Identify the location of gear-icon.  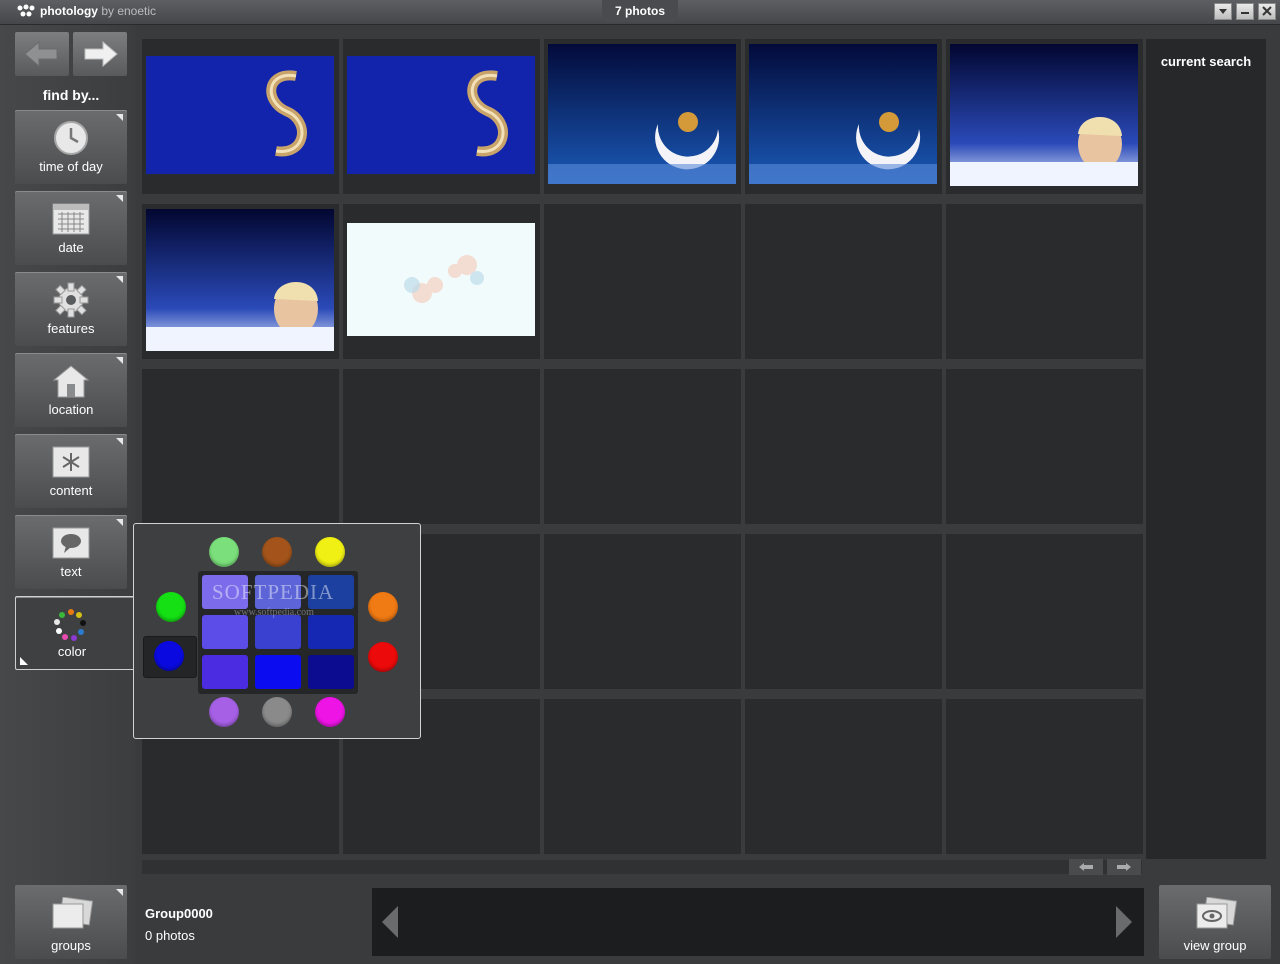
(71, 300).